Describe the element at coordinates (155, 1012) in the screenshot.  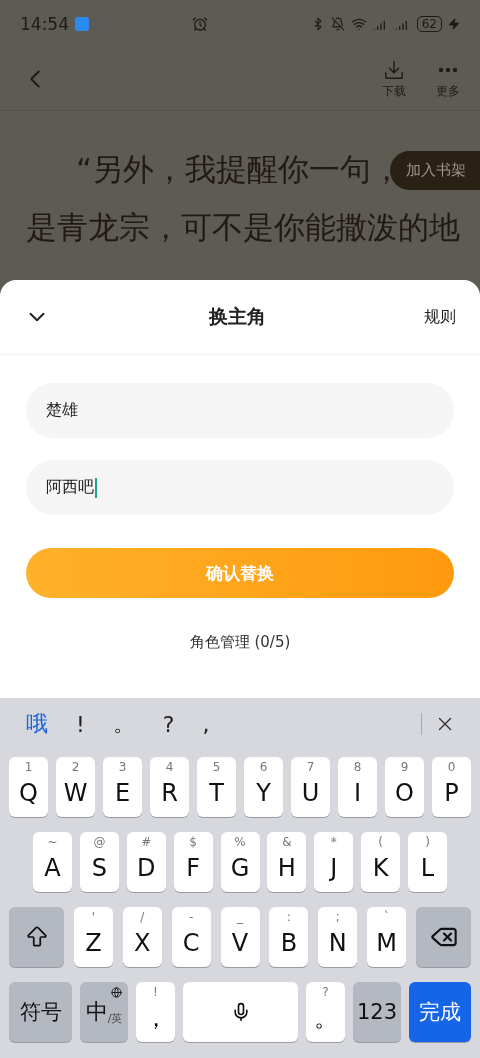
I see `key: ! ，` at that location.